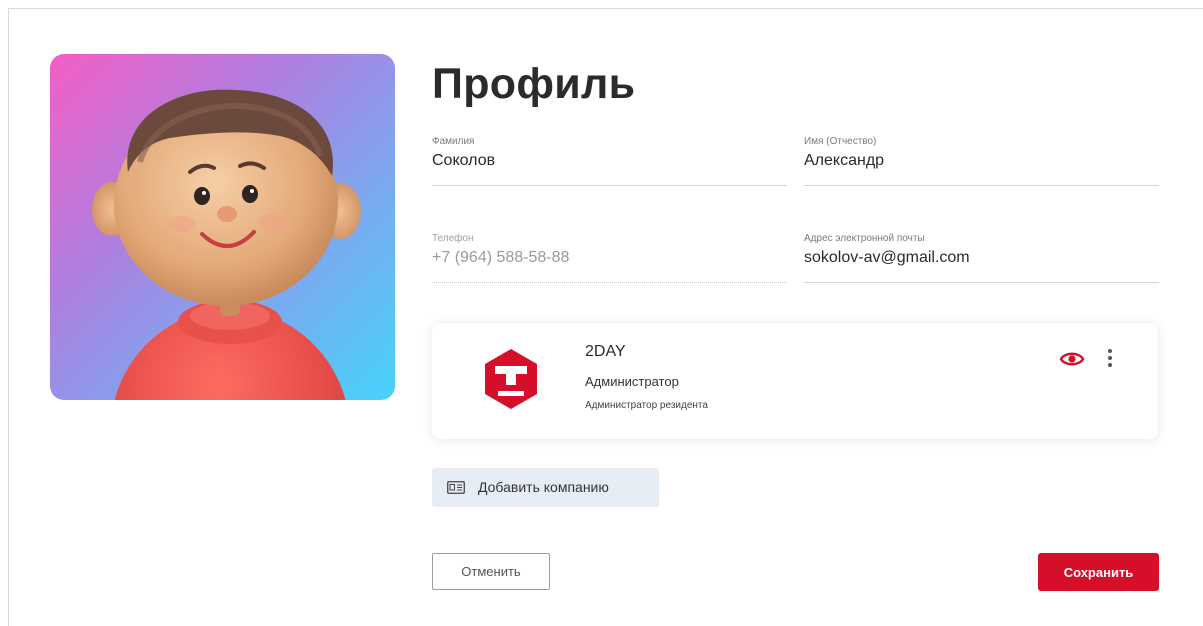  What do you see at coordinates (602, 161) in the screenshot?
I see `last-name-input` at bounding box center [602, 161].